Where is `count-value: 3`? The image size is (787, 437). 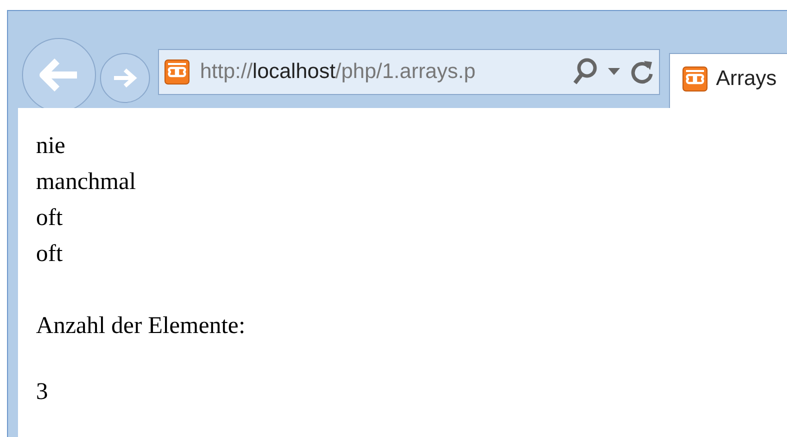 count-value: 3 is located at coordinates (42, 392).